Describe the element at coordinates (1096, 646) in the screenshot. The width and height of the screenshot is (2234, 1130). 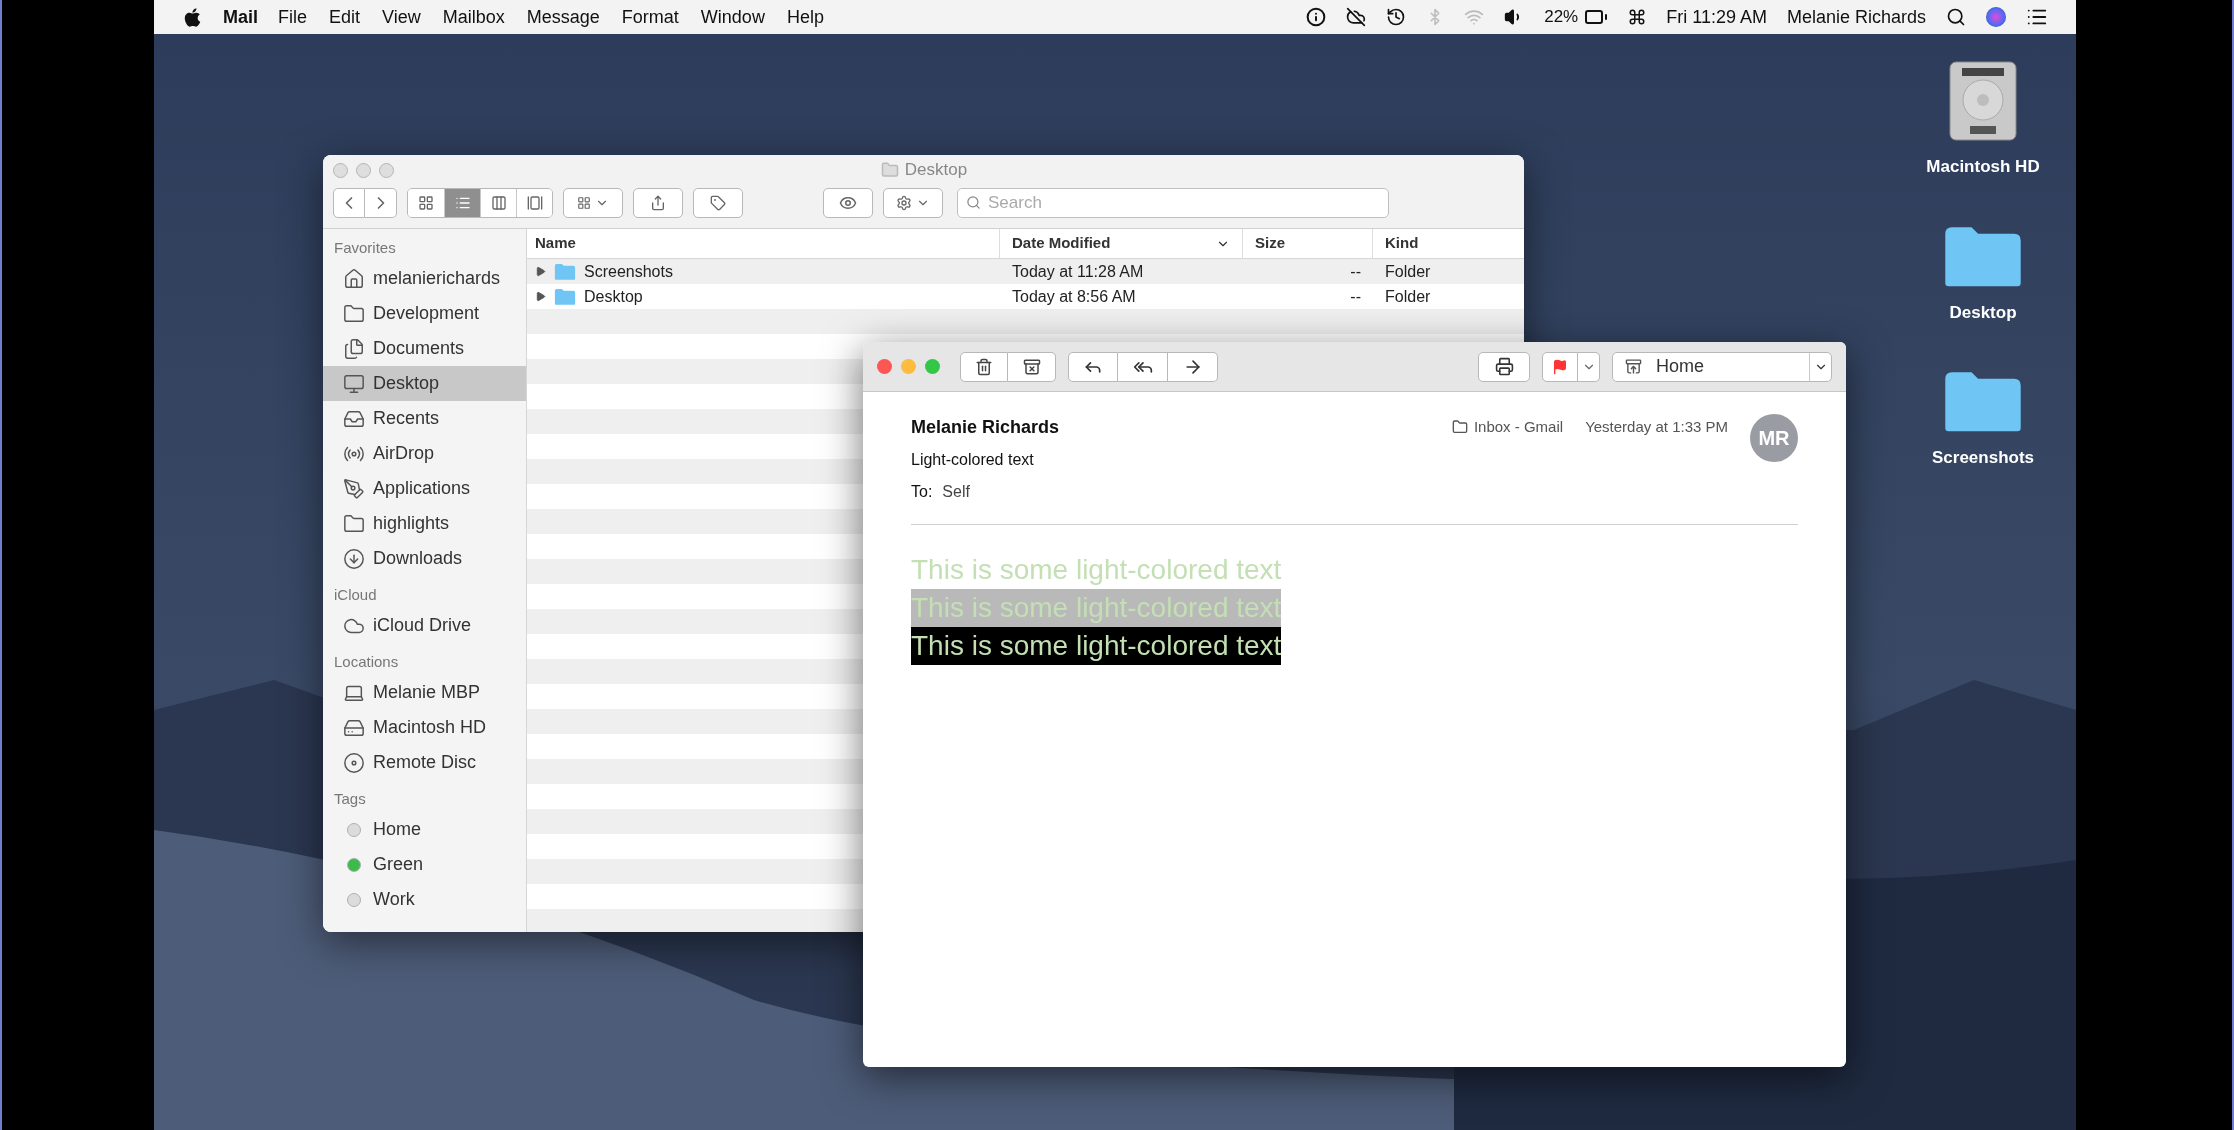
I see `body-text: This is some light-colored text` at that location.